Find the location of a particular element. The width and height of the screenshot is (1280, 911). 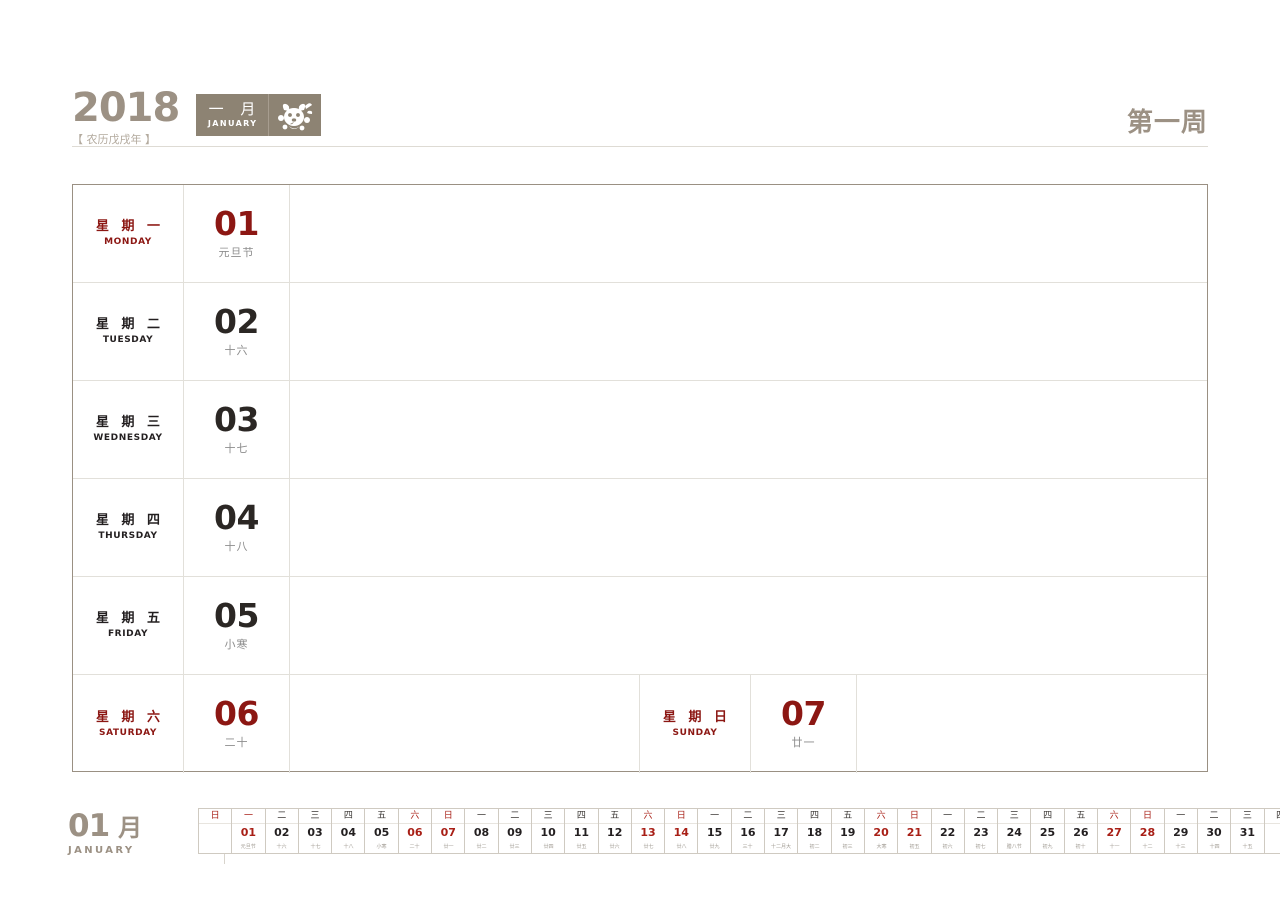

mini-day-cell: 日 07 廿一 is located at coordinates (449, 831).